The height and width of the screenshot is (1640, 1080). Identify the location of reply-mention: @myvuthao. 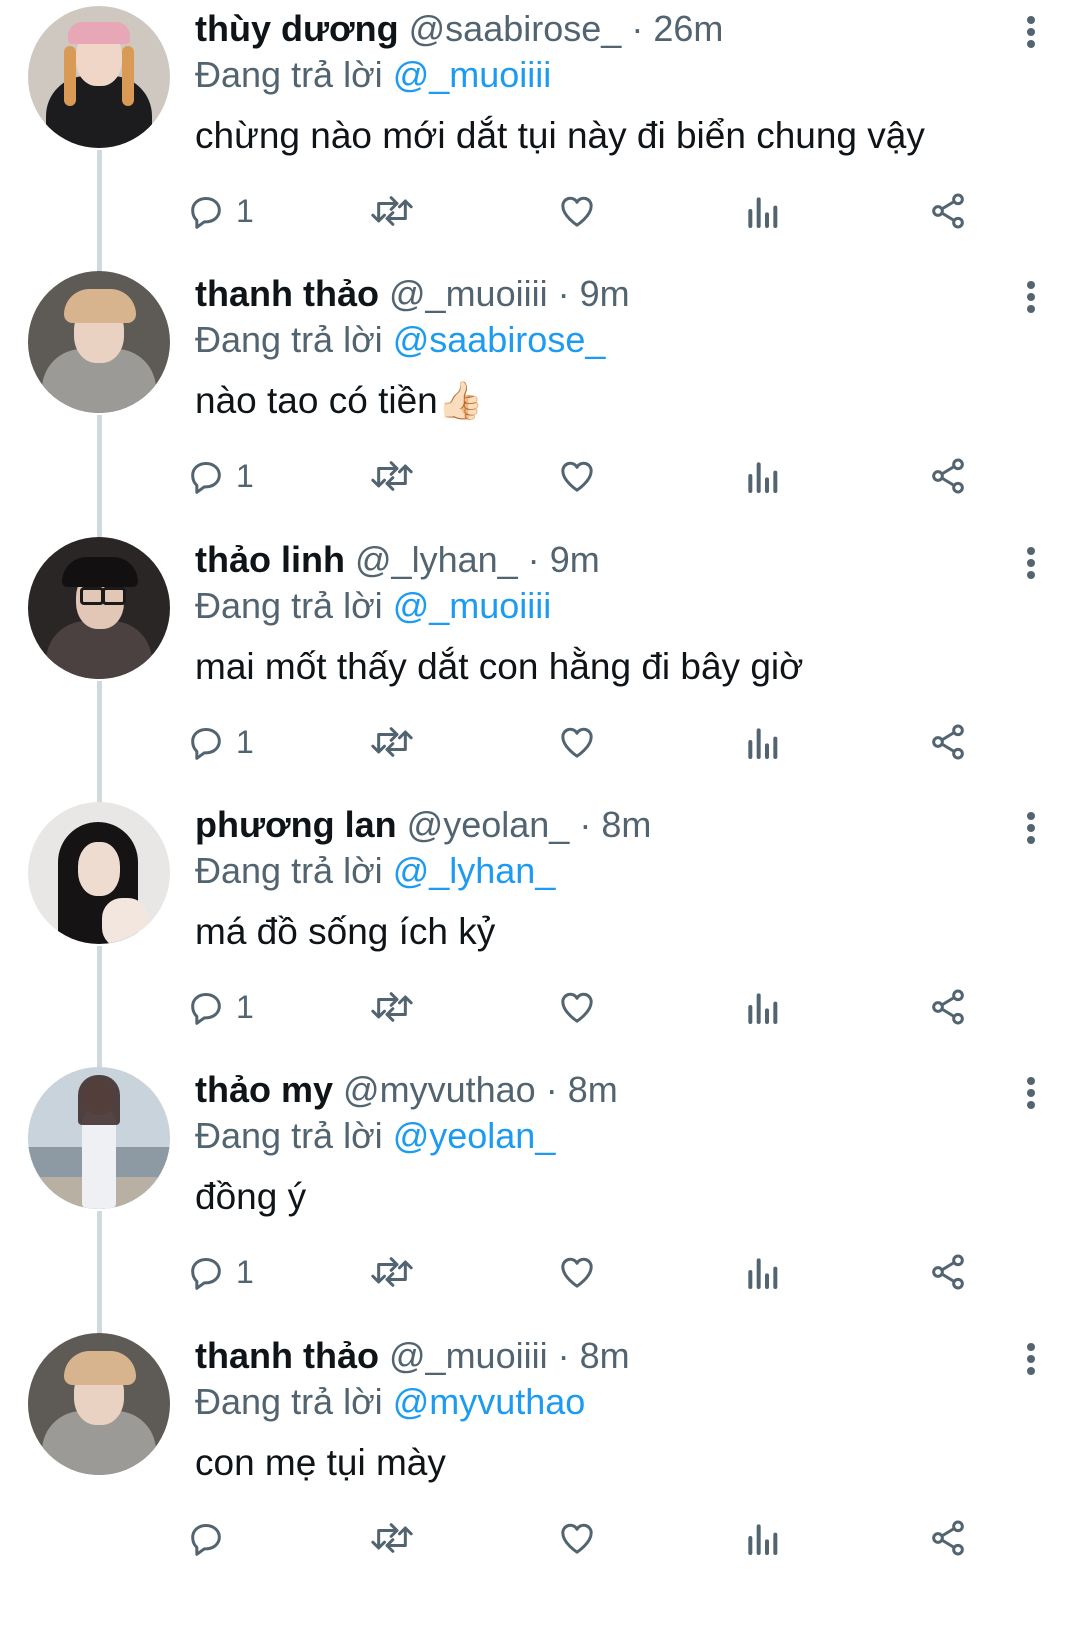
(489, 1401).